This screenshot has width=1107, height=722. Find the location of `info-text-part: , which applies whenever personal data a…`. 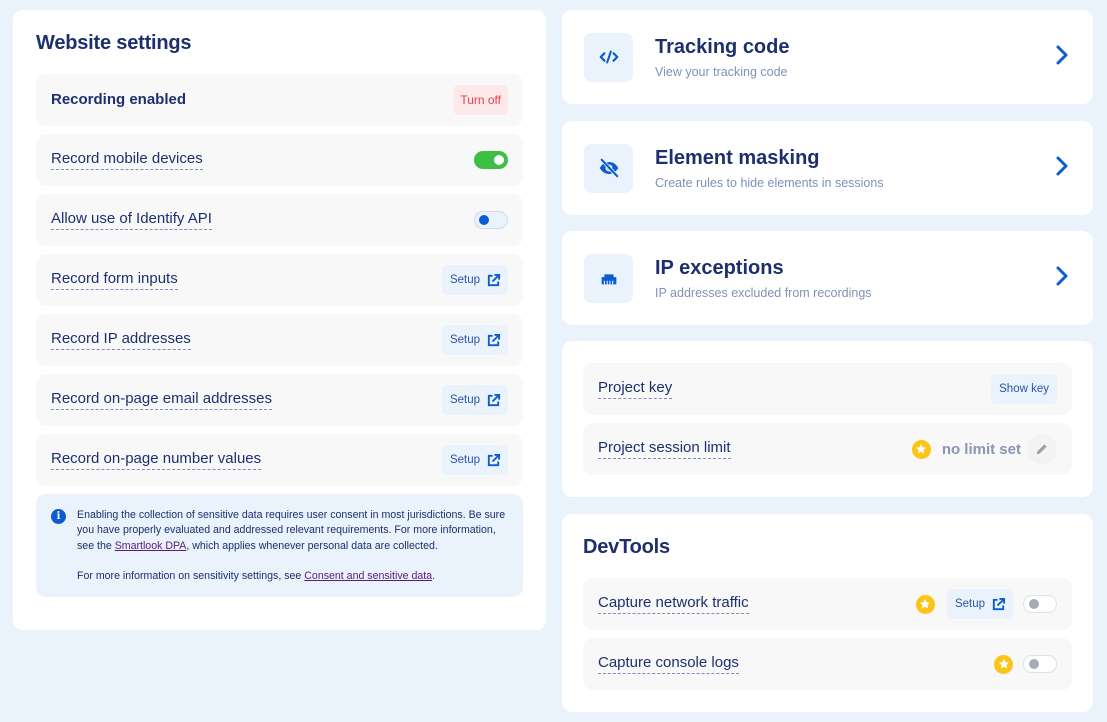

info-text-part: , which applies whenever personal data a… is located at coordinates (312, 545).